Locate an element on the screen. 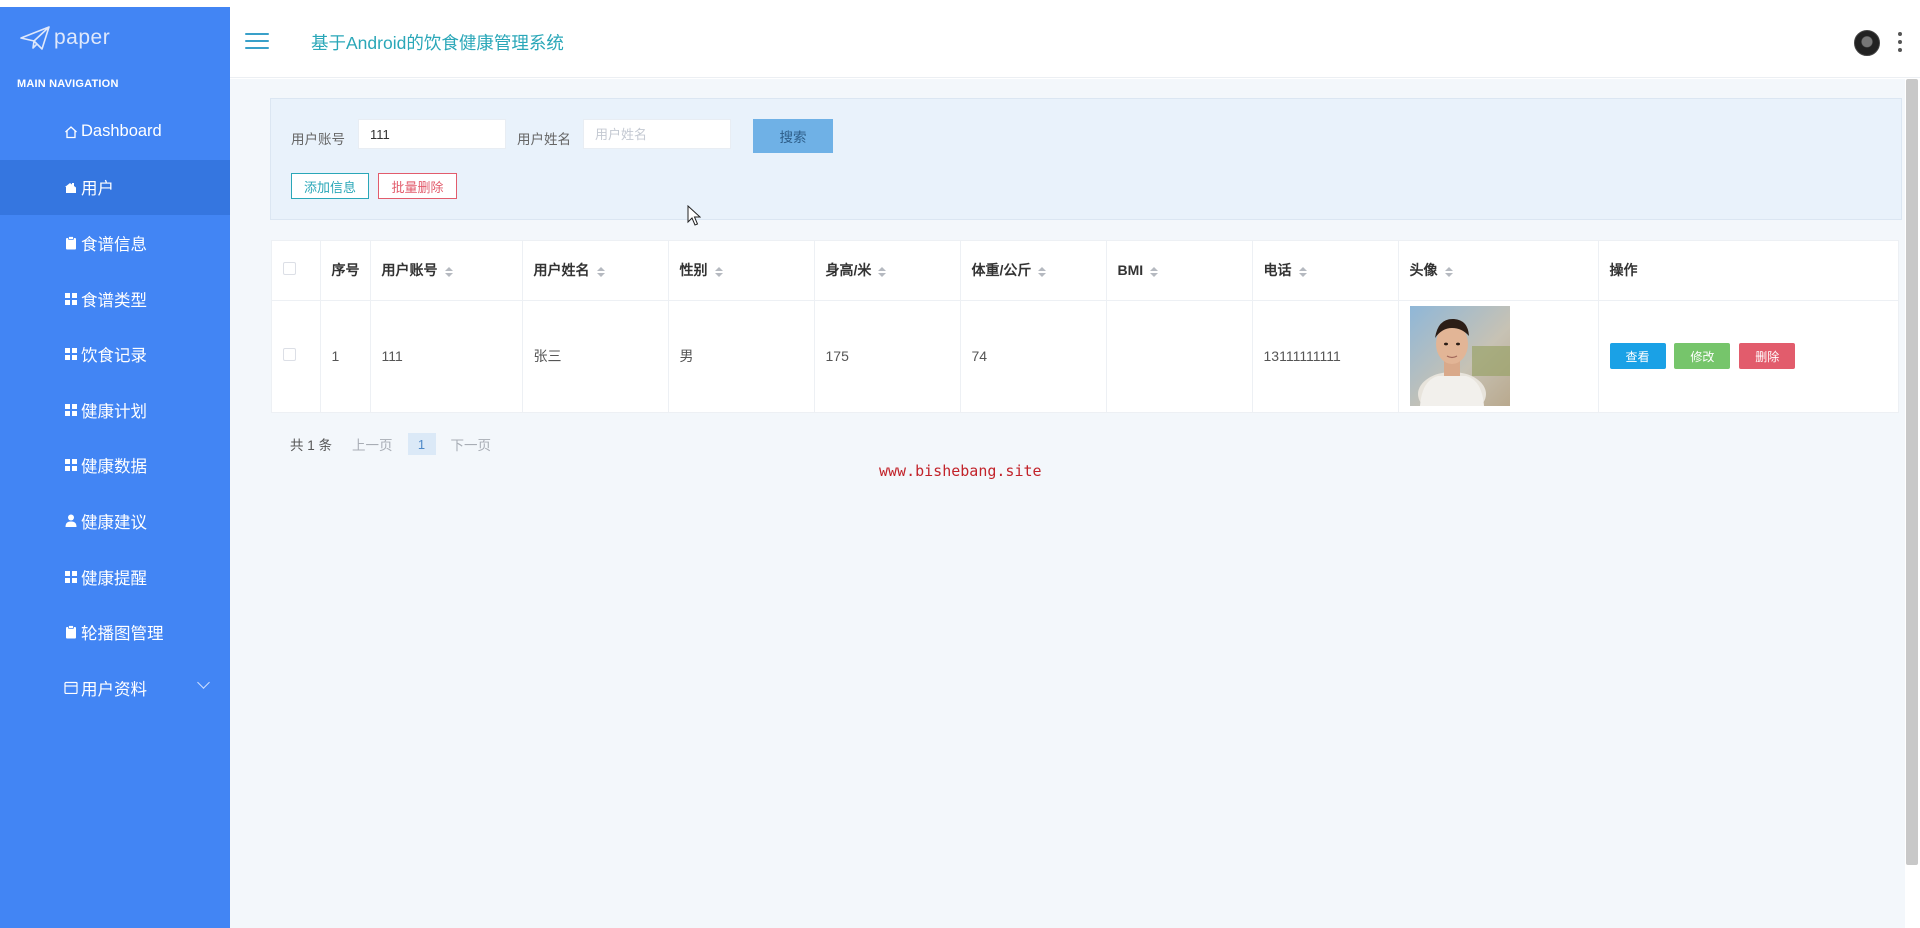  sidebar-item-diet-records: 饮食记录 is located at coordinates (115, 354).